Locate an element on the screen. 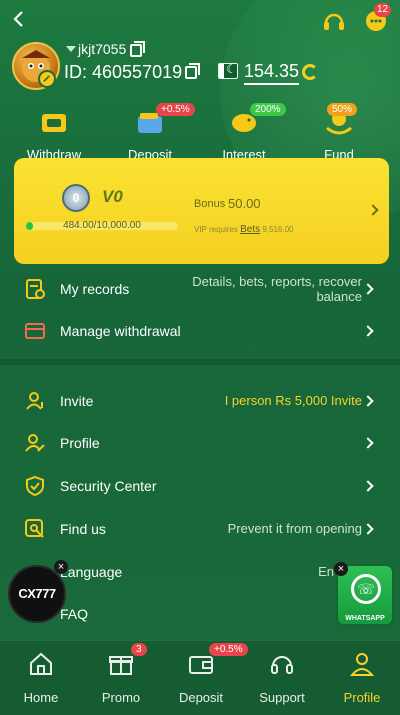 This screenshot has width=400, height=715. row-manage-withdrawal: Manage withdrawal is located at coordinates (200, 331).